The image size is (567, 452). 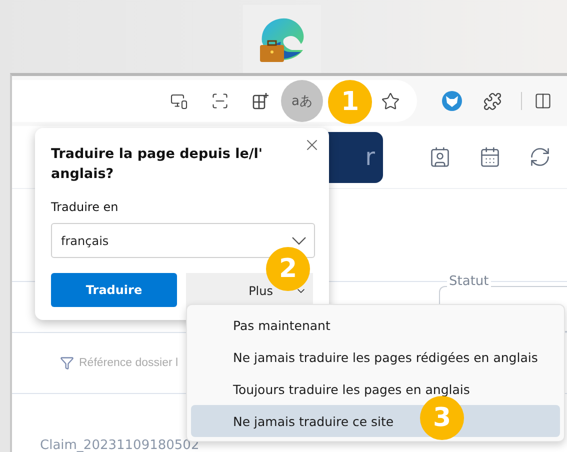 What do you see at coordinates (490, 157) in the screenshot?
I see `calendar-icon` at bounding box center [490, 157].